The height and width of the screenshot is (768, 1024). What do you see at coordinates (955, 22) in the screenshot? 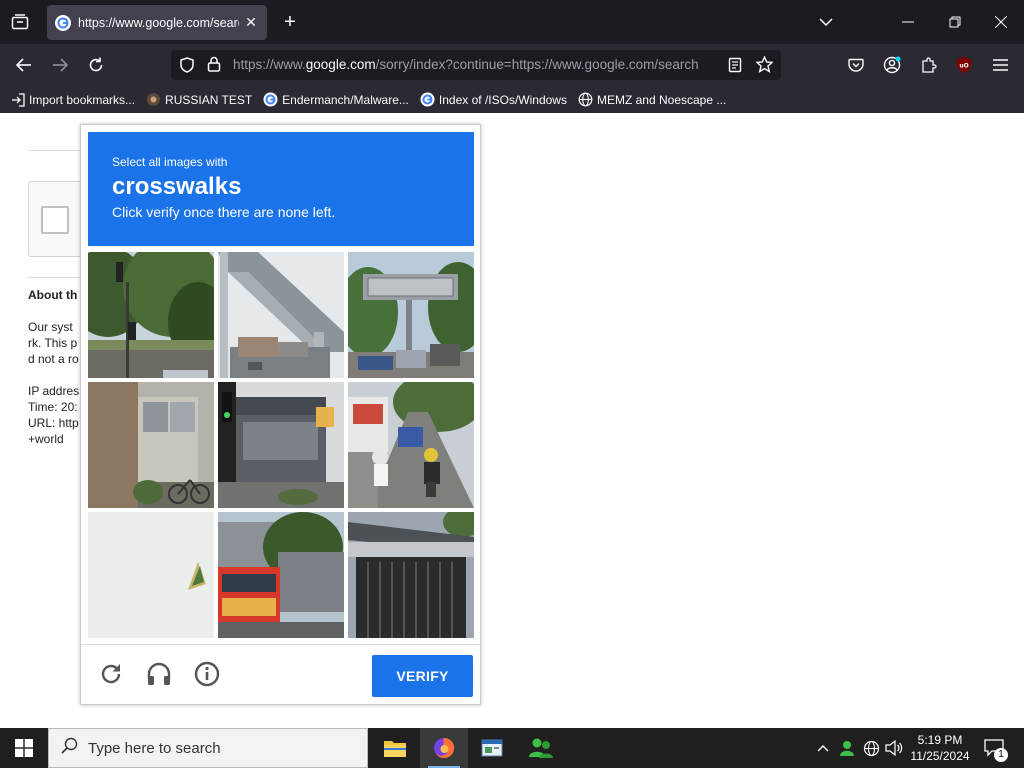
I see `restore-icon` at bounding box center [955, 22].